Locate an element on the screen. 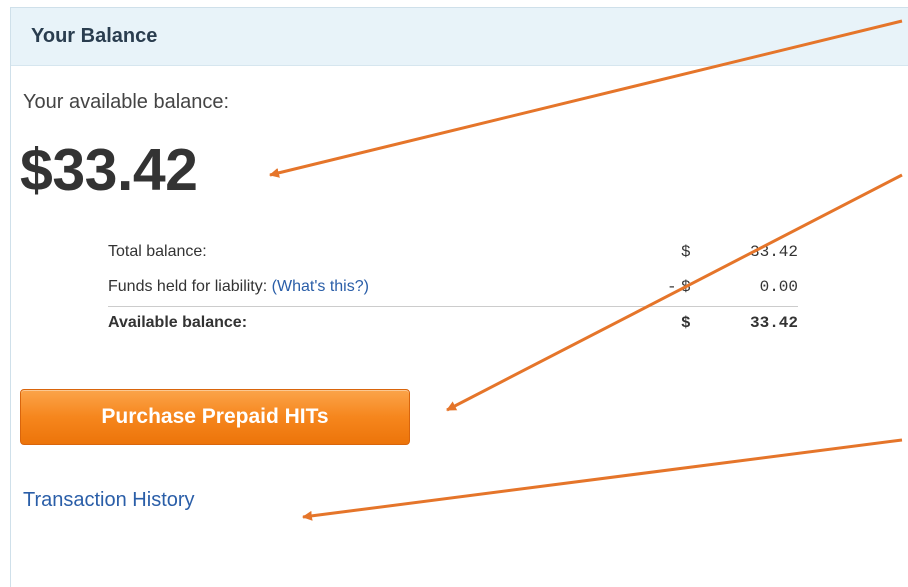 The image size is (908, 587). panel-header: Your Balance is located at coordinates (459, 37).